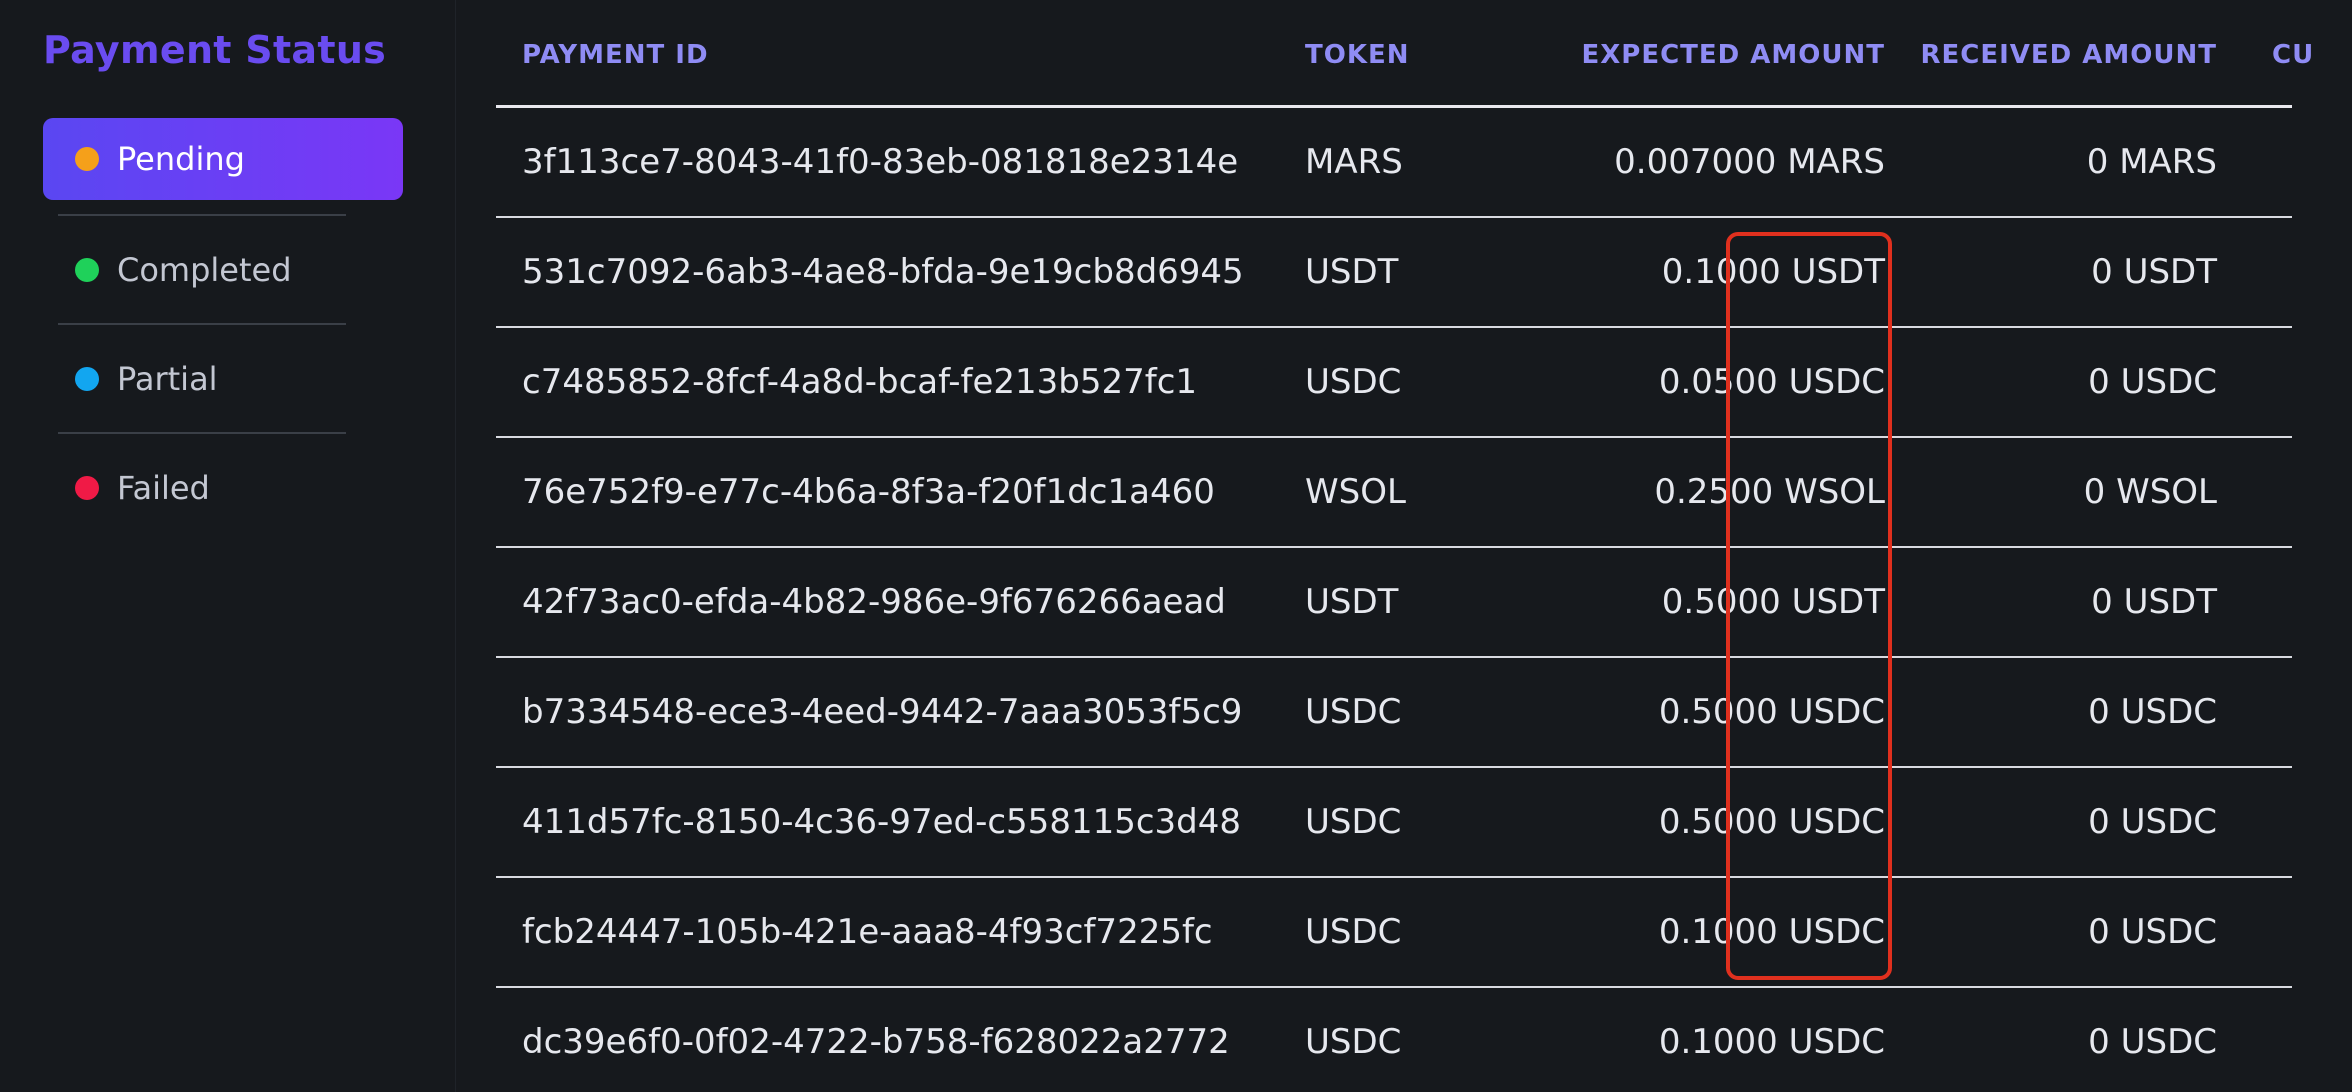 The width and height of the screenshot is (2352, 1092). I want to click on status-filter-label: Pending, so click(181, 159).